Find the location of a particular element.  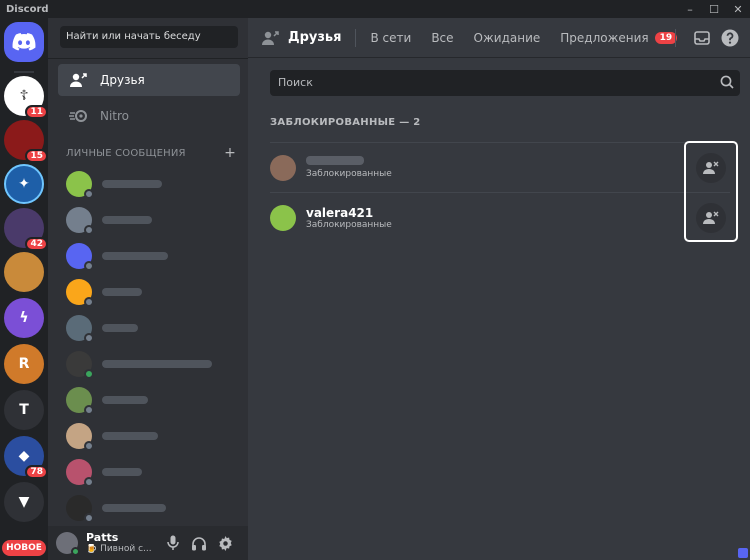

section-title: ЗАБЛОКИРОВАННЫЕ — 2 is located at coordinates (345, 122).